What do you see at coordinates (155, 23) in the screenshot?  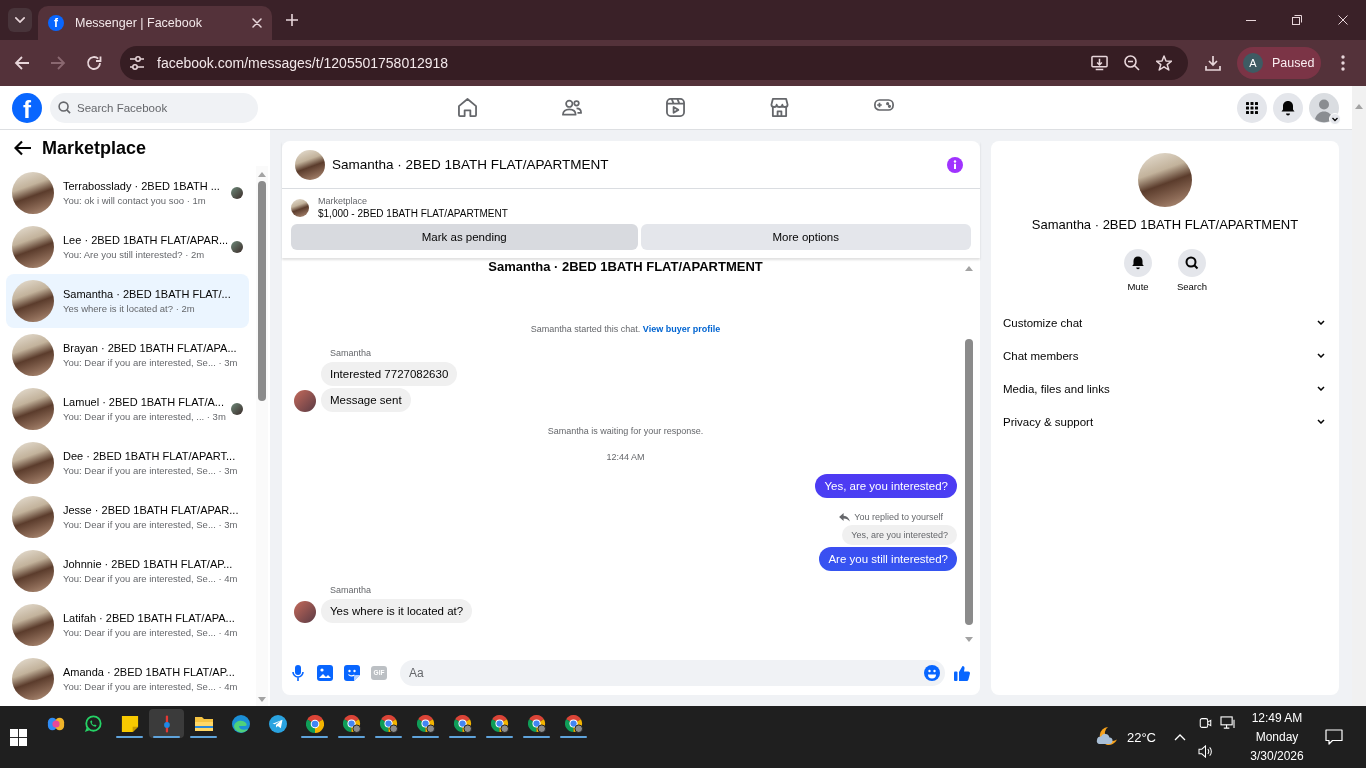 I see `browser-tab: f Messenger | Facebook` at bounding box center [155, 23].